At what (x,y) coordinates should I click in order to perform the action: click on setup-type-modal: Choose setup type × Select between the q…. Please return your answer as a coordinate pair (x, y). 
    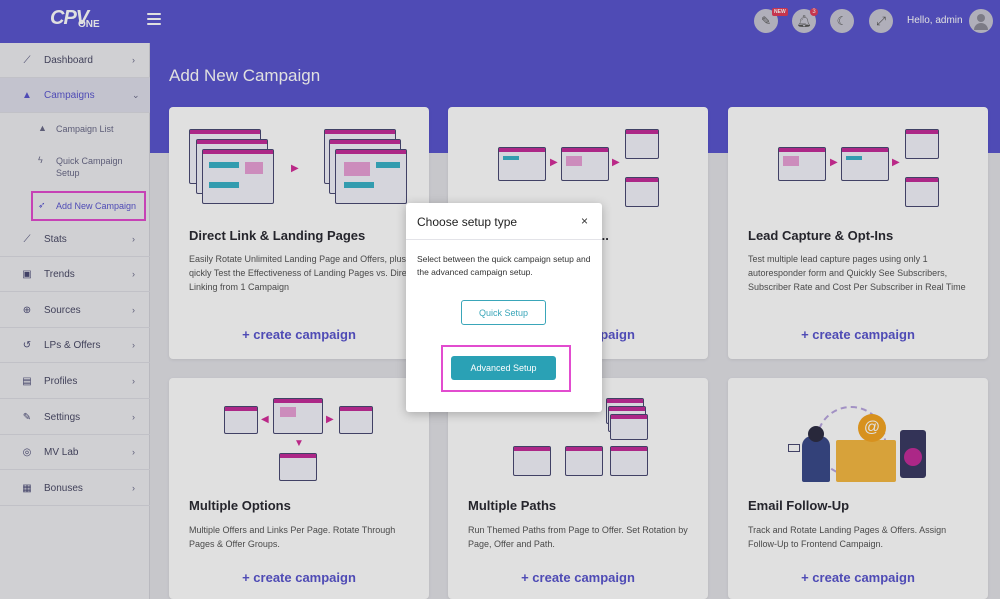
    Looking at the image, I should click on (504, 307).